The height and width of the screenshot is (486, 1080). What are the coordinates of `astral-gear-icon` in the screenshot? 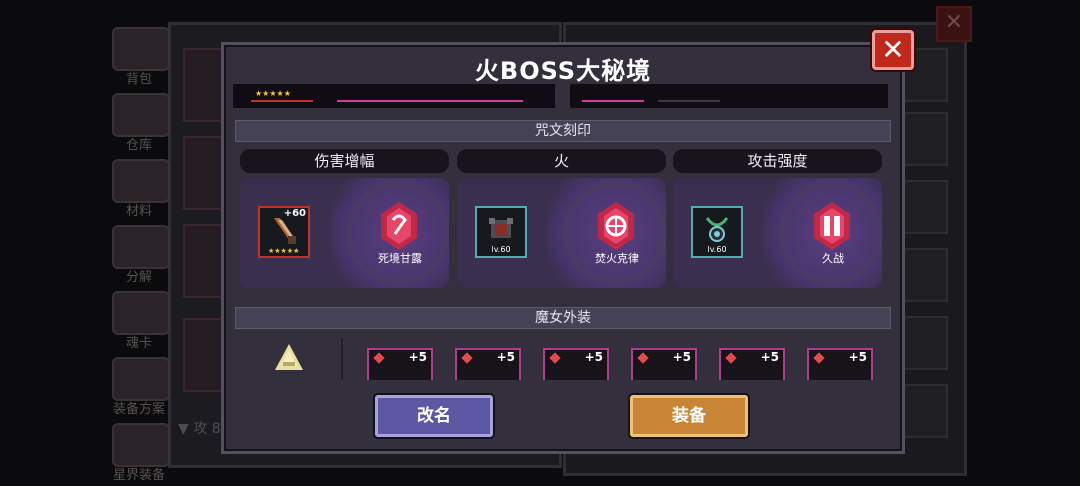 It's located at (141, 445).